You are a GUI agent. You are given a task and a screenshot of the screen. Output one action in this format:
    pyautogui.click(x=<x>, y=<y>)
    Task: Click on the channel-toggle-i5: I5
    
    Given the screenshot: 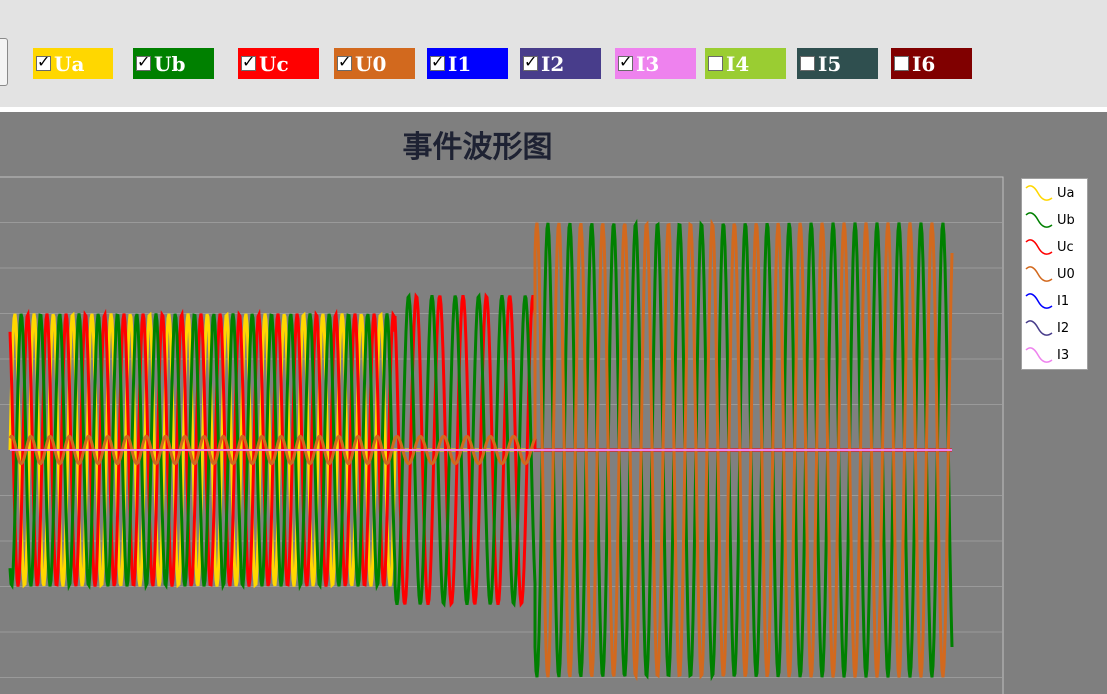 What is the action you would take?
    pyautogui.click(x=837, y=63)
    